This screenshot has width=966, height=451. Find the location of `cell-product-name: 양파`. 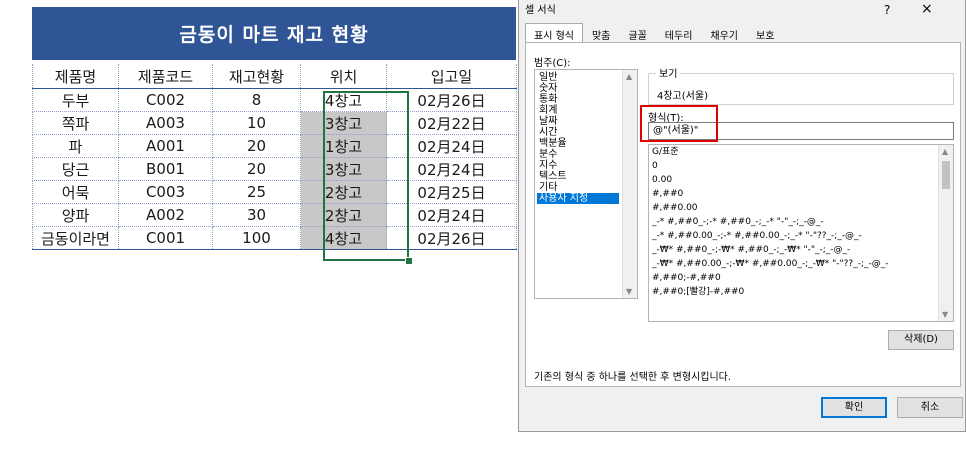

cell-product-name: 양파 is located at coordinates (75, 215).